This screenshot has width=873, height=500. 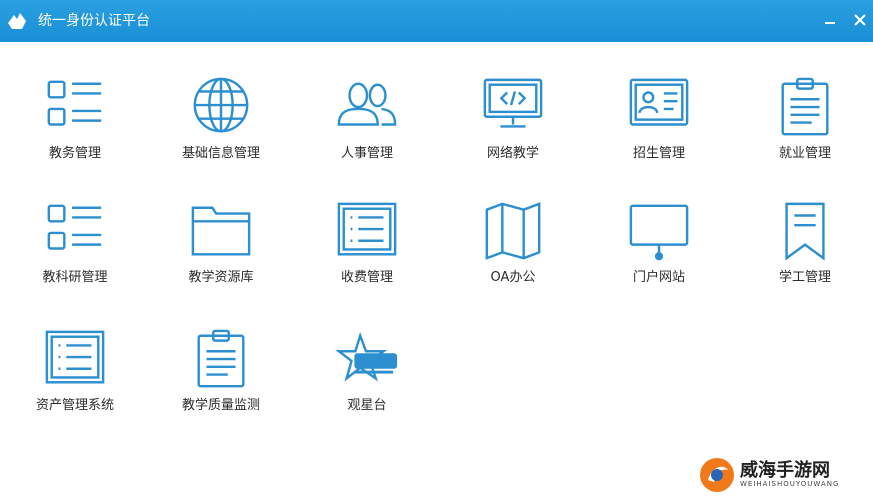 What do you see at coordinates (94, 21) in the screenshot?
I see `window-title: 统一身份认证平台` at bounding box center [94, 21].